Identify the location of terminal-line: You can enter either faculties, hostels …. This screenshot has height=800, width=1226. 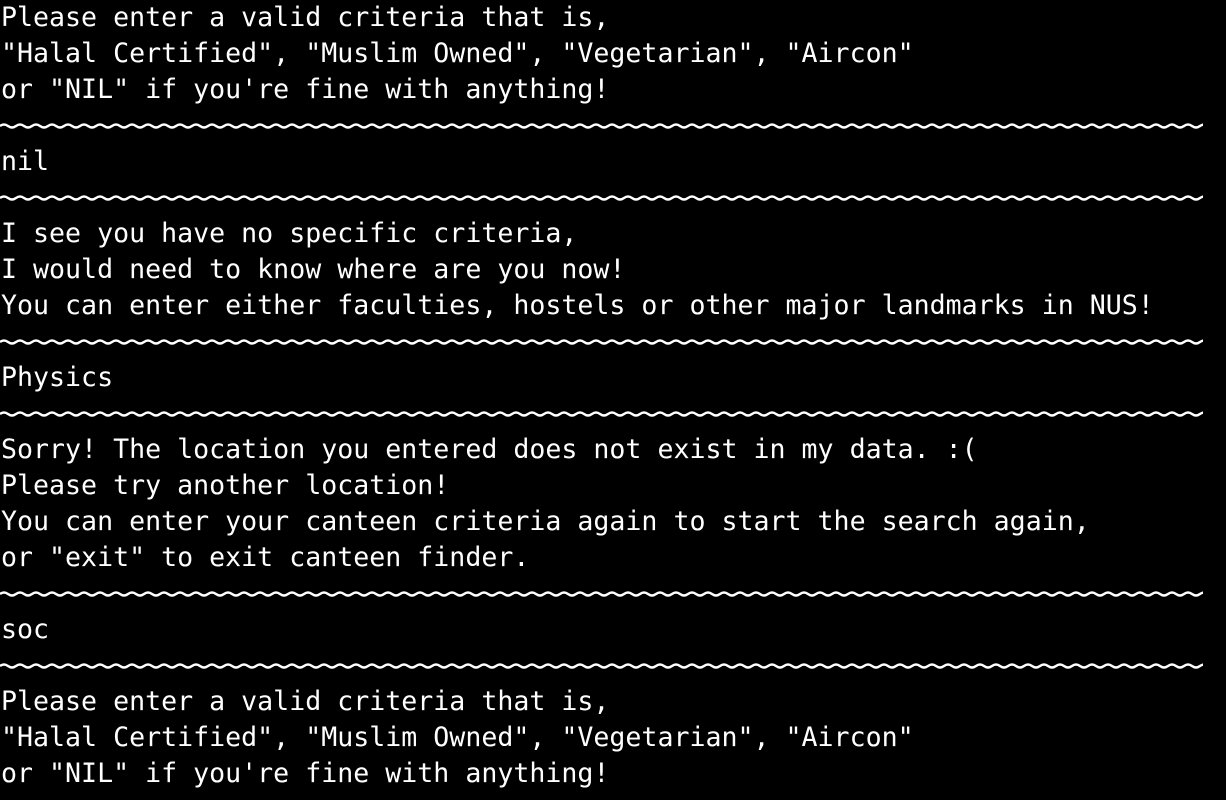
(577, 305).